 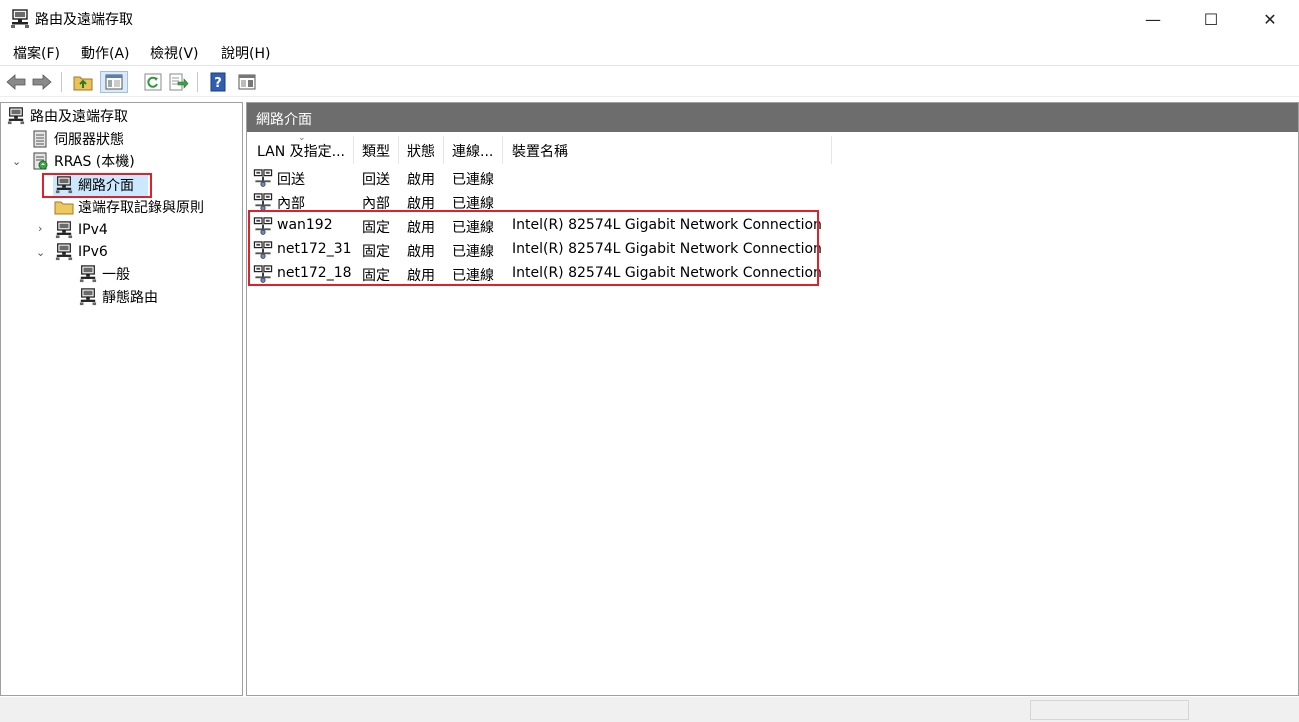 What do you see at coordinates (245, 53) in the screenshot?
I see `menu-help: 說明(H)` at bounding box center [245, 53].